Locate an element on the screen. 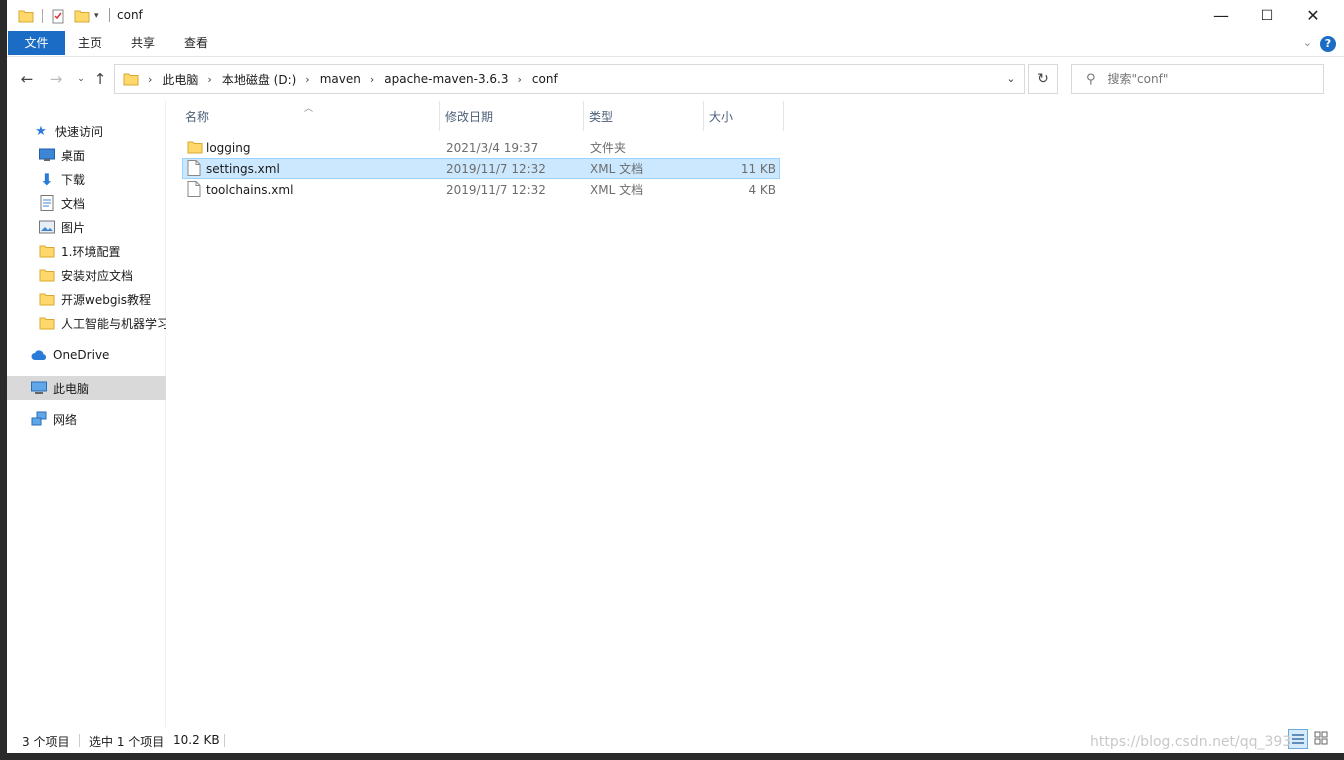 This screenshot has width=1344, height=760. refresh-icon: ↻ is located at coordinates (1043, 79).